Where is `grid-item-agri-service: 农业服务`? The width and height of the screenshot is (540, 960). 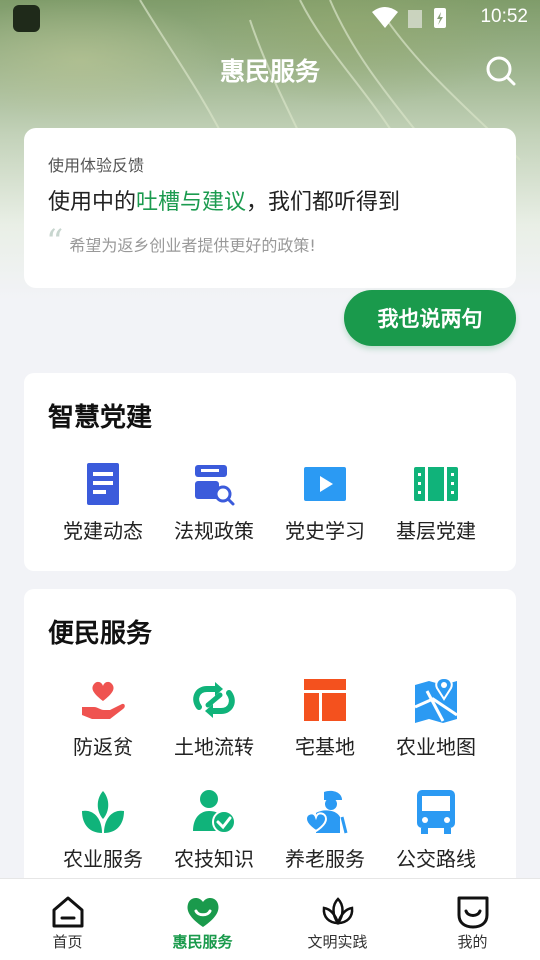 grid-item-agri-service: 农业服务 is located at coordinates (103, 839).